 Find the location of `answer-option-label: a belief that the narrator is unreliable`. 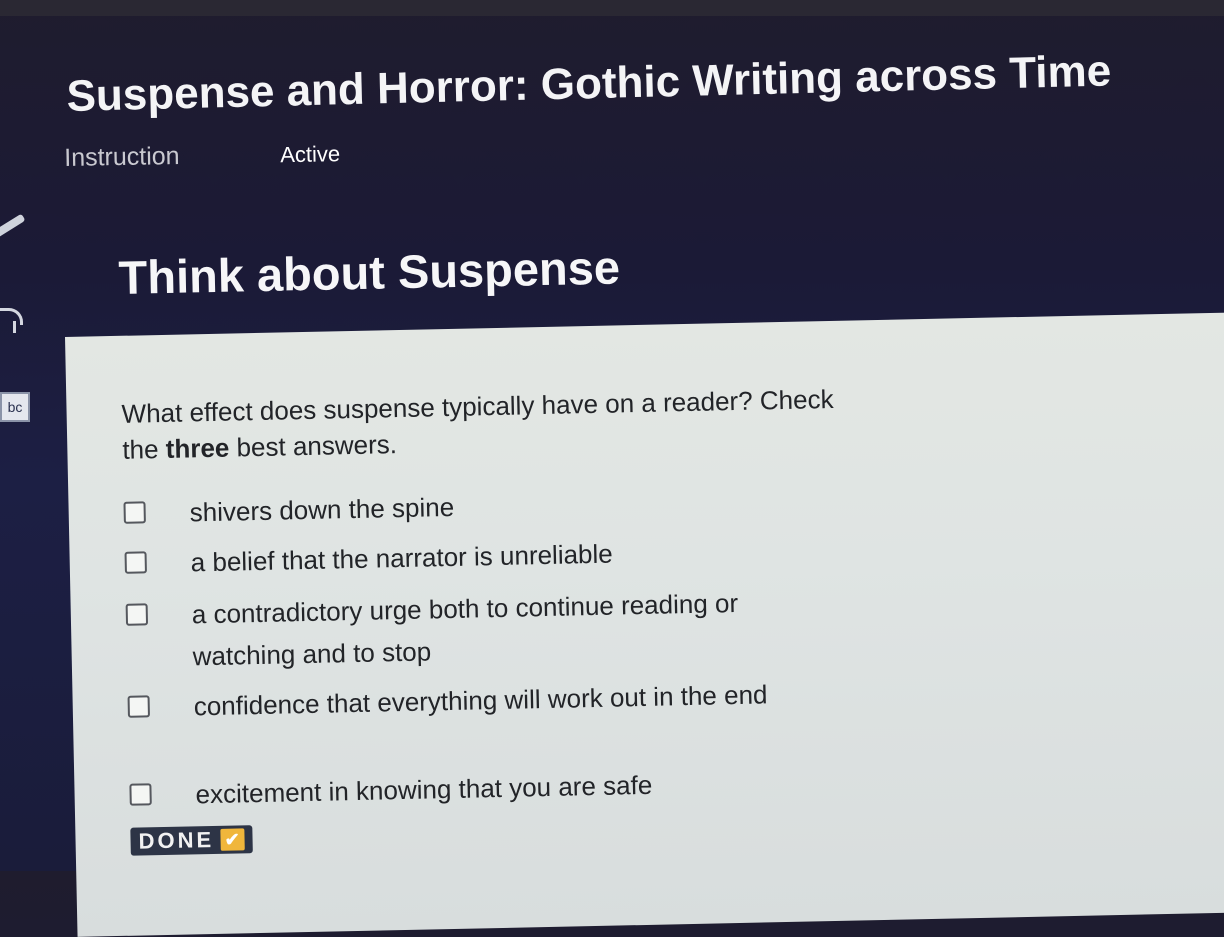

answer-option-label: a belief that the narrator is unreliable is located at coordinates (402, 558).